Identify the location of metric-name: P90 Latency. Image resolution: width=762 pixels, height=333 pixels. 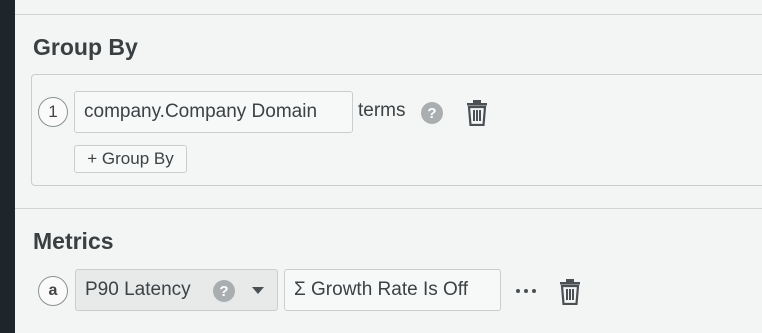
(138, 289).